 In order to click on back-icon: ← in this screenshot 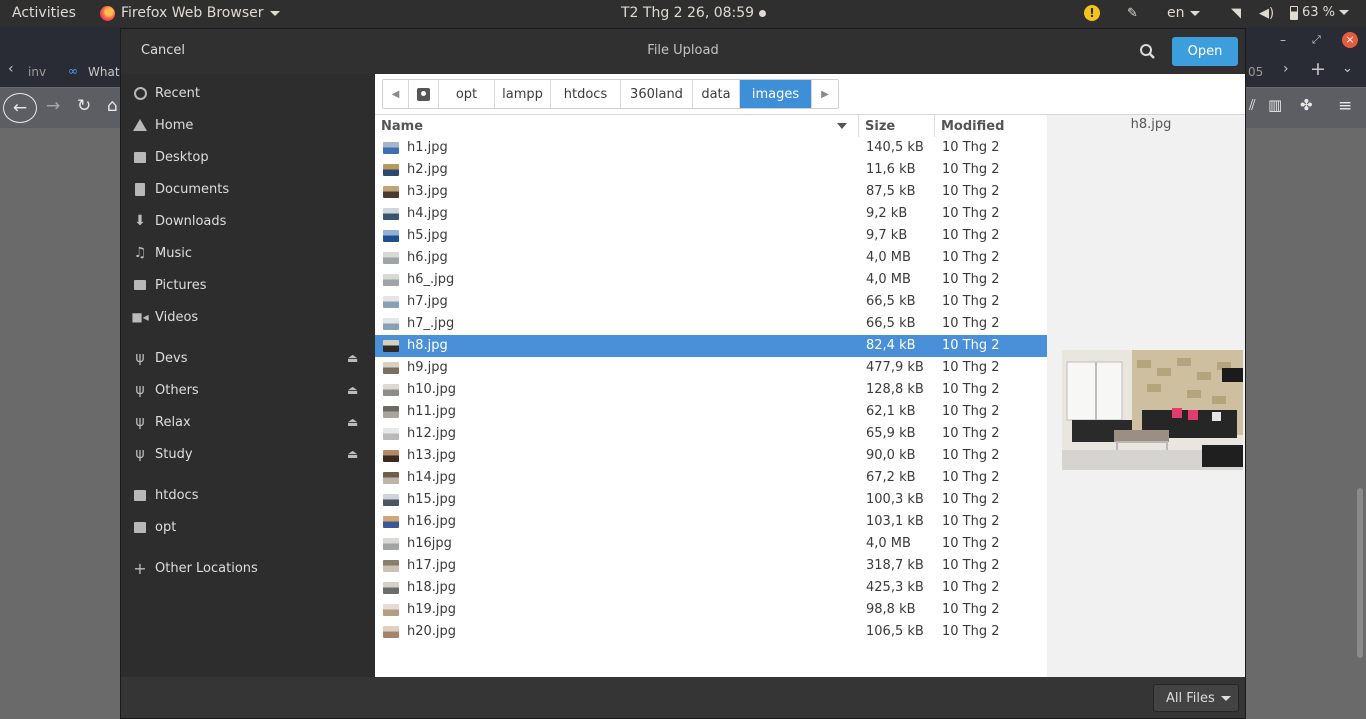, I will do `click(20, 108)`.